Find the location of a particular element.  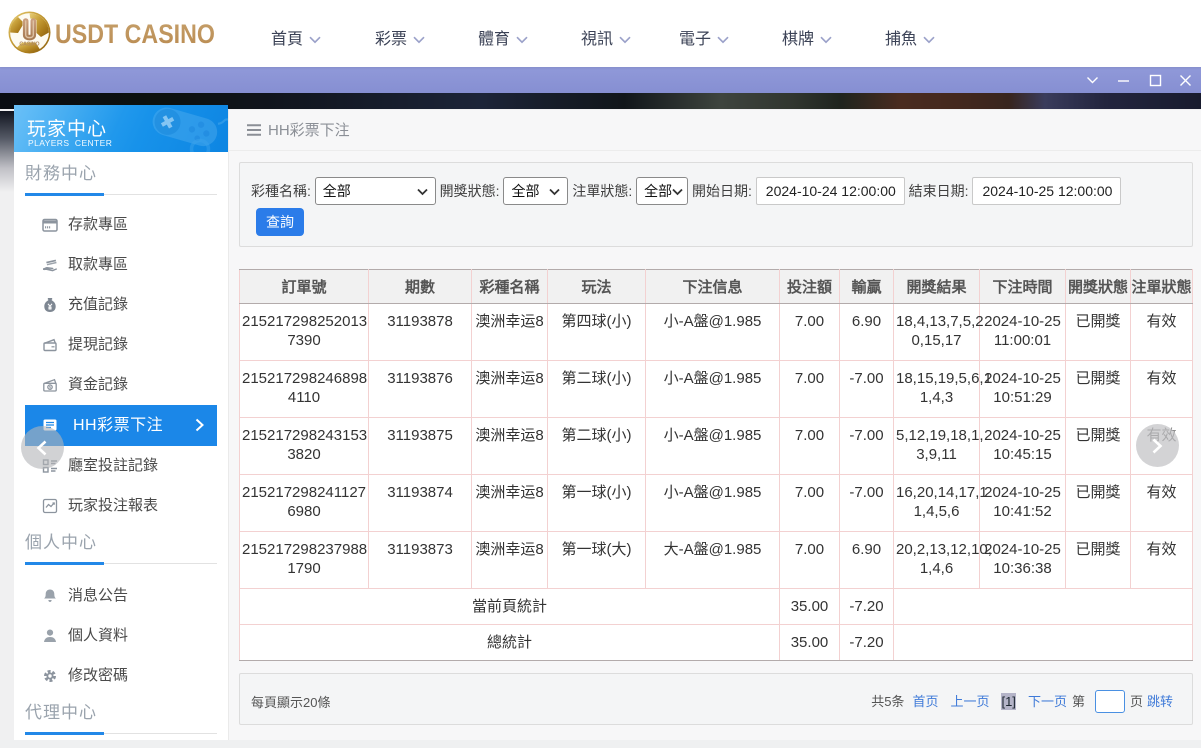

svg-text: CASINO is located at coordinates (29, 45).